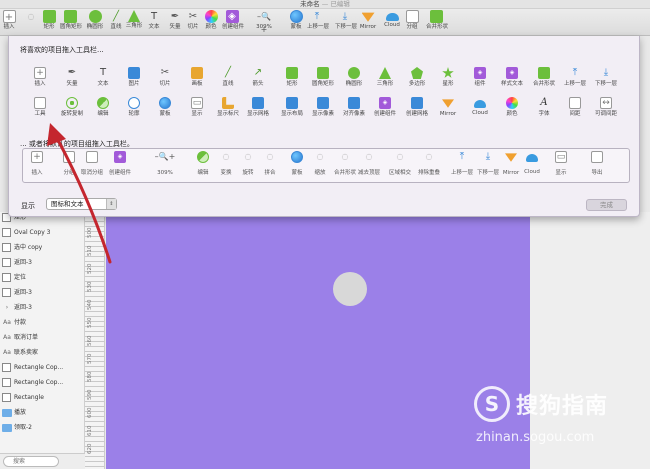 Image resolution: width=650 pixels, height=469 pixels. What do you see at coordinates (575, 114) in the screenshot?
I see `palette-item-label: 间距` at bounding box center [575, 114].